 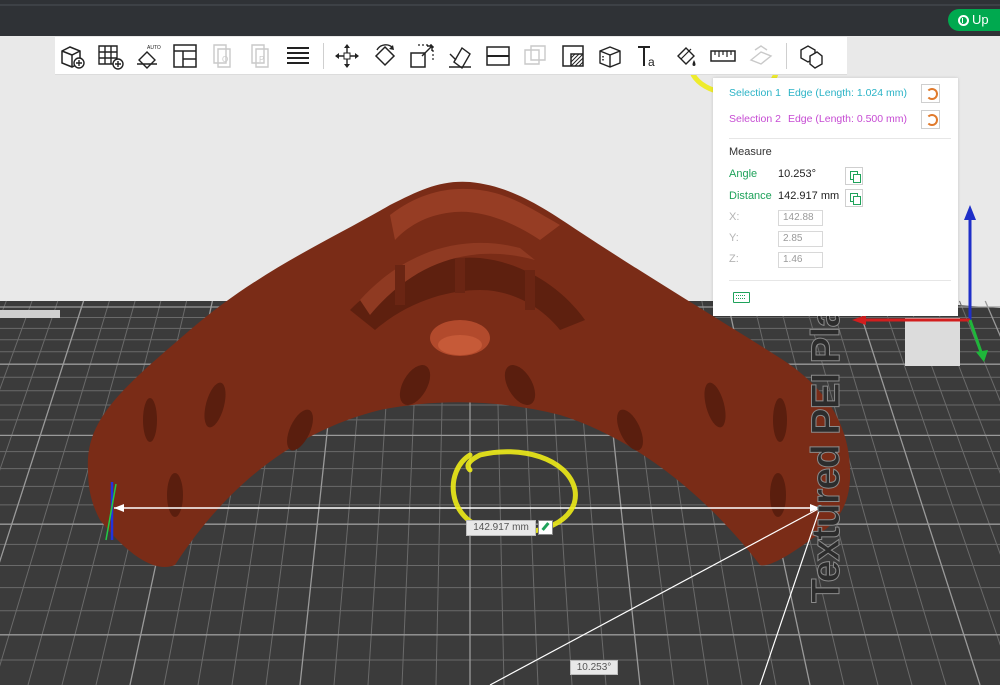 I want to click on angle-label: Angle, so click(x=743, y=174).